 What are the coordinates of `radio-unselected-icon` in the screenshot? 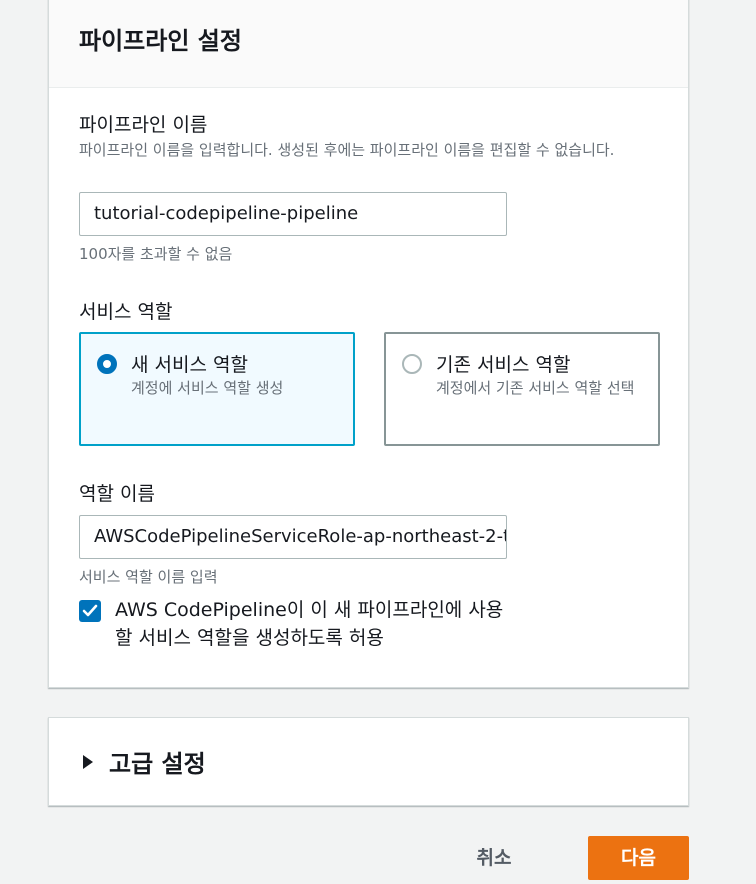 It's located at (412, 364).